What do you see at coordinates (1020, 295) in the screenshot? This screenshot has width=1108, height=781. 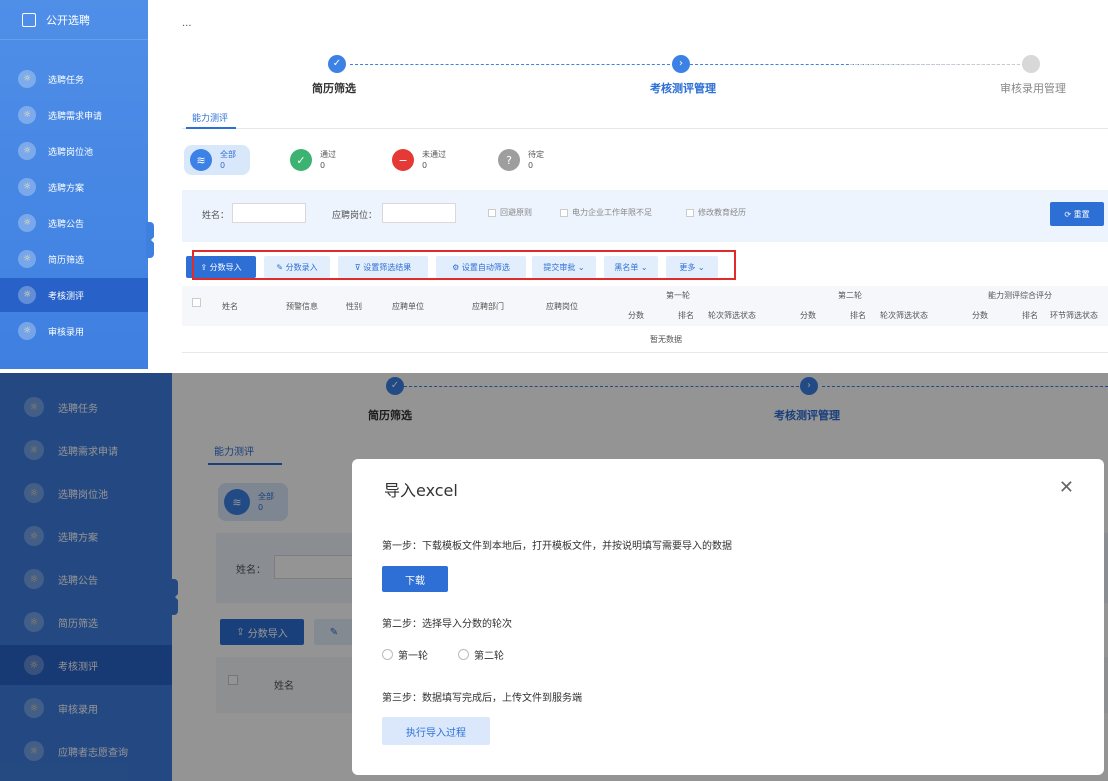 I see `group-overall-score: 能力测评综合评分` at bounding box center [1020, 295].